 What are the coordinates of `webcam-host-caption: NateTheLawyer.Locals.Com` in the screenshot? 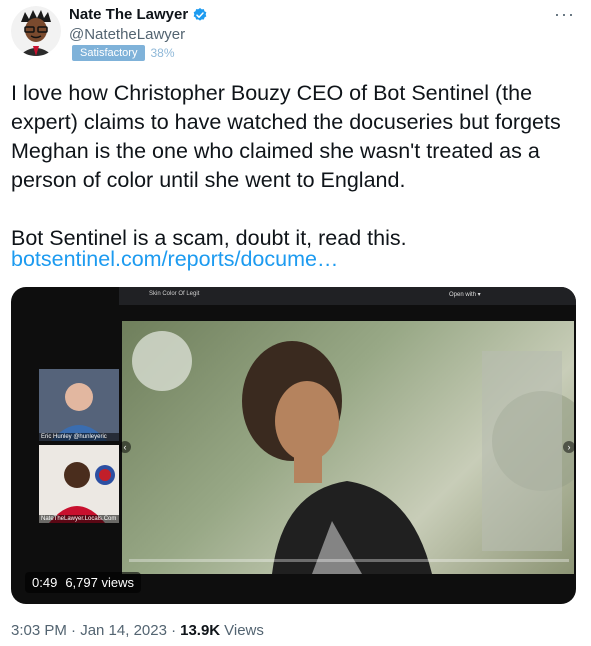 It's located at (79, 519).